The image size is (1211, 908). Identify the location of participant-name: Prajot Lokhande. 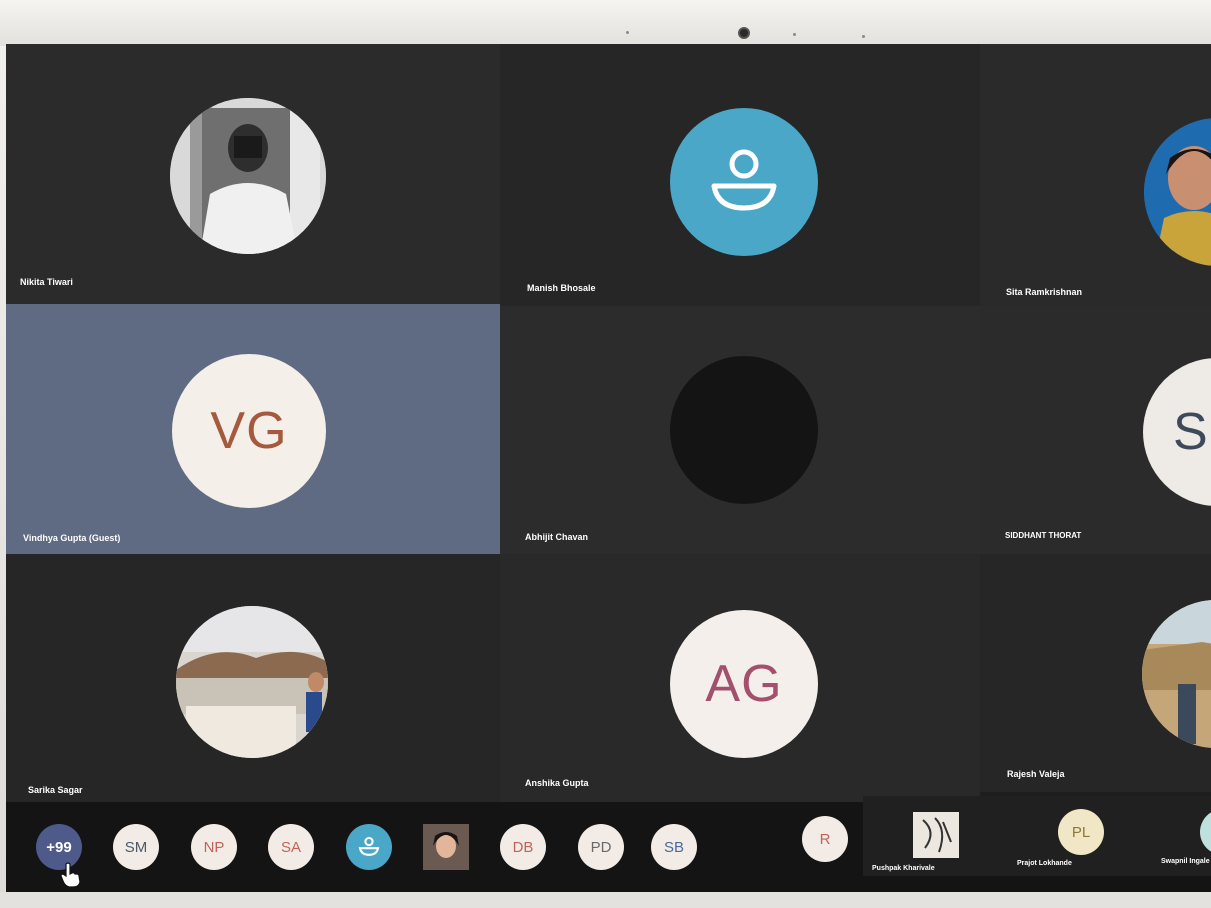
(1044, 863).